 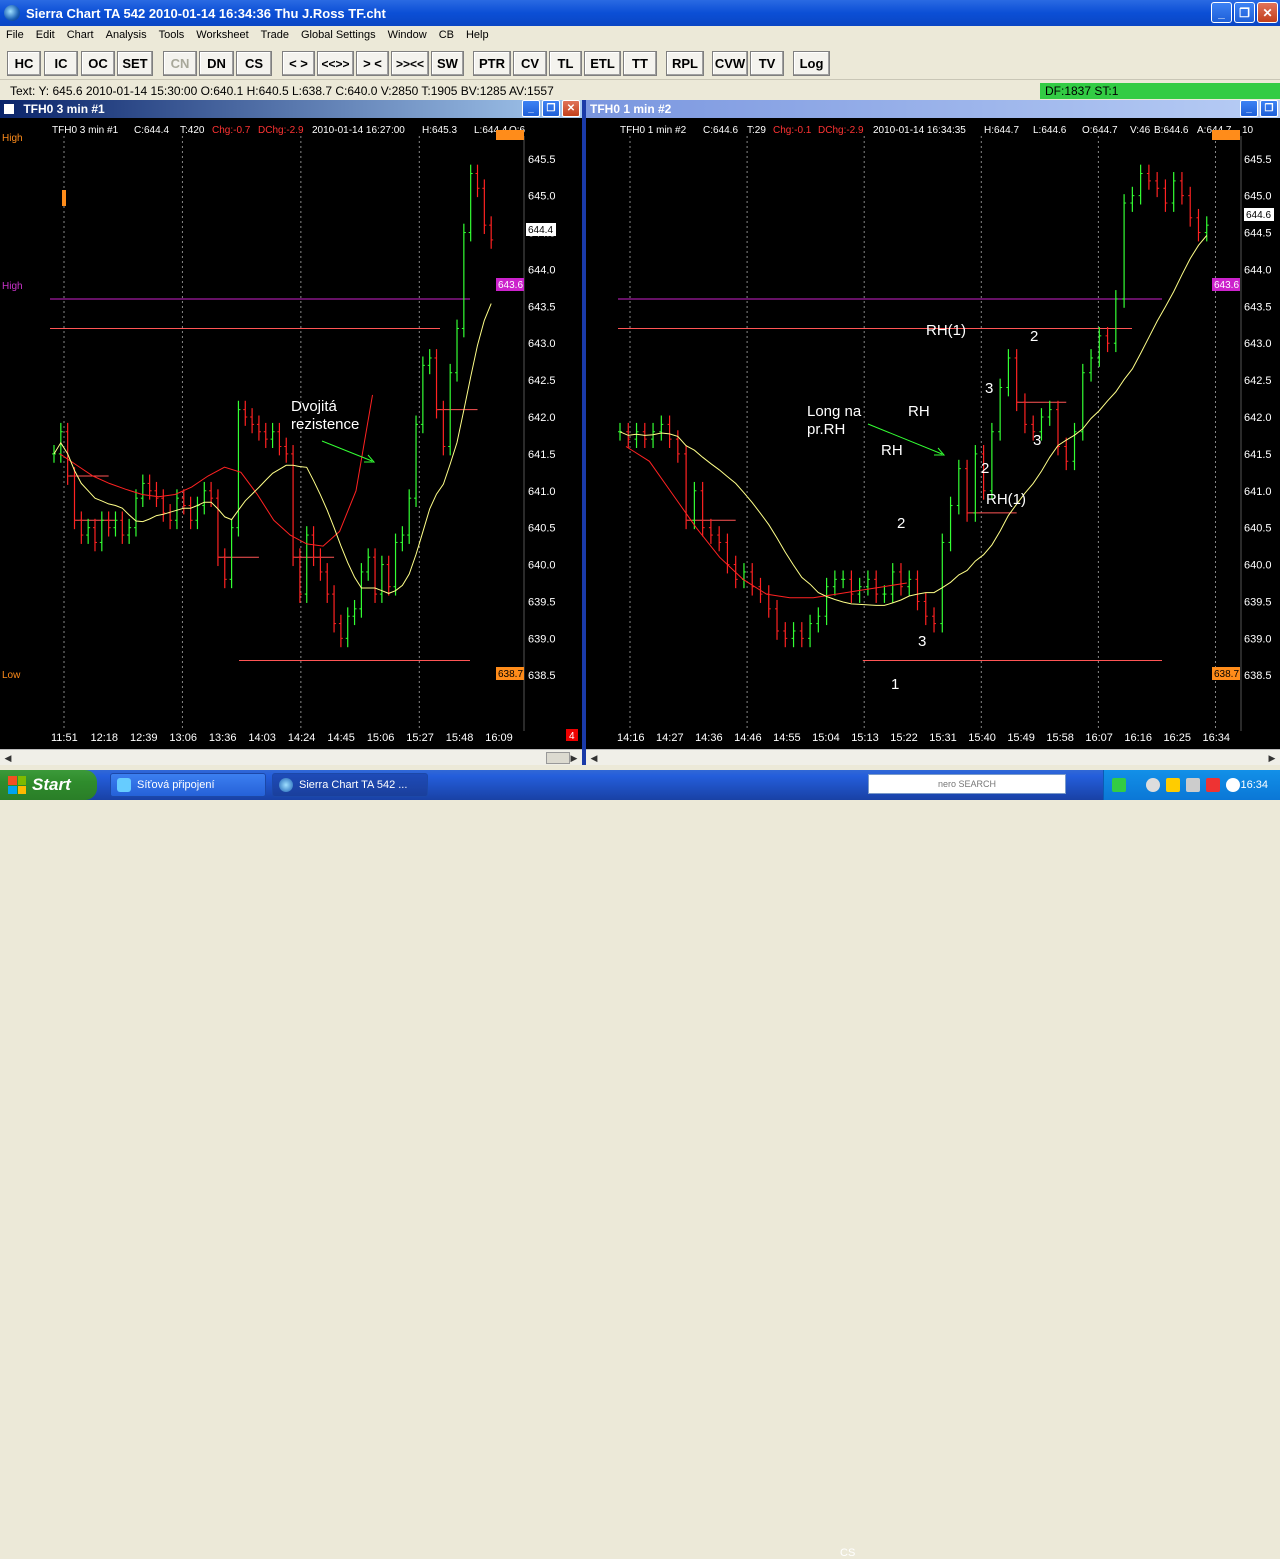 I want to click on menu-cb: CB, so click(x=446, y=35).